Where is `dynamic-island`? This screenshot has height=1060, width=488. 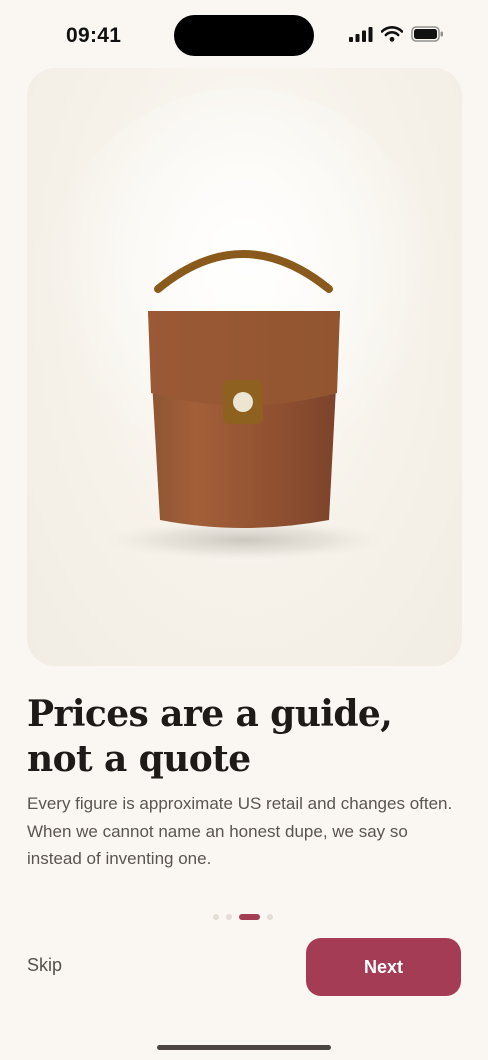
dynamic-island is located at coordinates (244, 35).